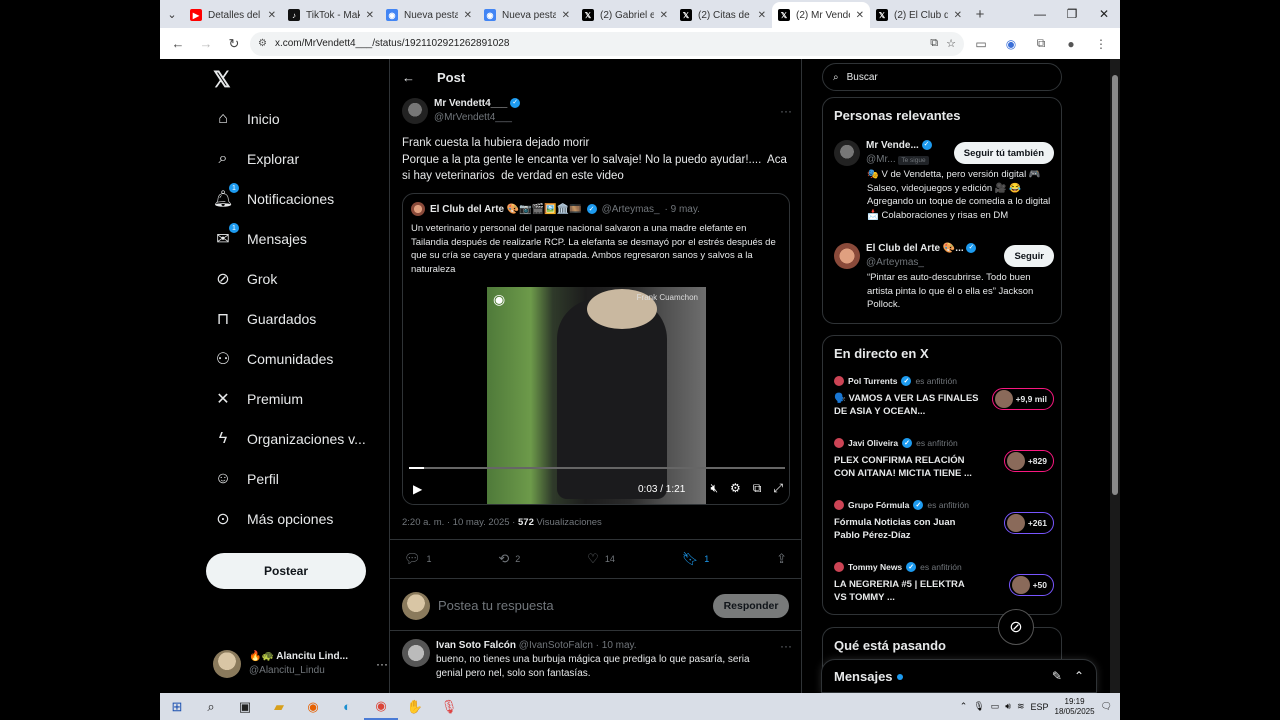 This screenshot has width=1280, height=720. Describe the element at coordinates (1072, 14) in the screenshot. I see `maximize-button: ❐` at that location.